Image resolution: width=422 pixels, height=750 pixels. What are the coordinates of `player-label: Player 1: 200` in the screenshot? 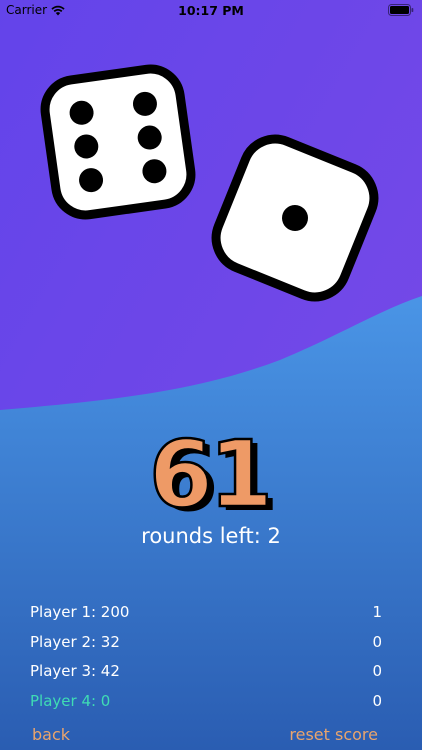 It's located at (80, 612).